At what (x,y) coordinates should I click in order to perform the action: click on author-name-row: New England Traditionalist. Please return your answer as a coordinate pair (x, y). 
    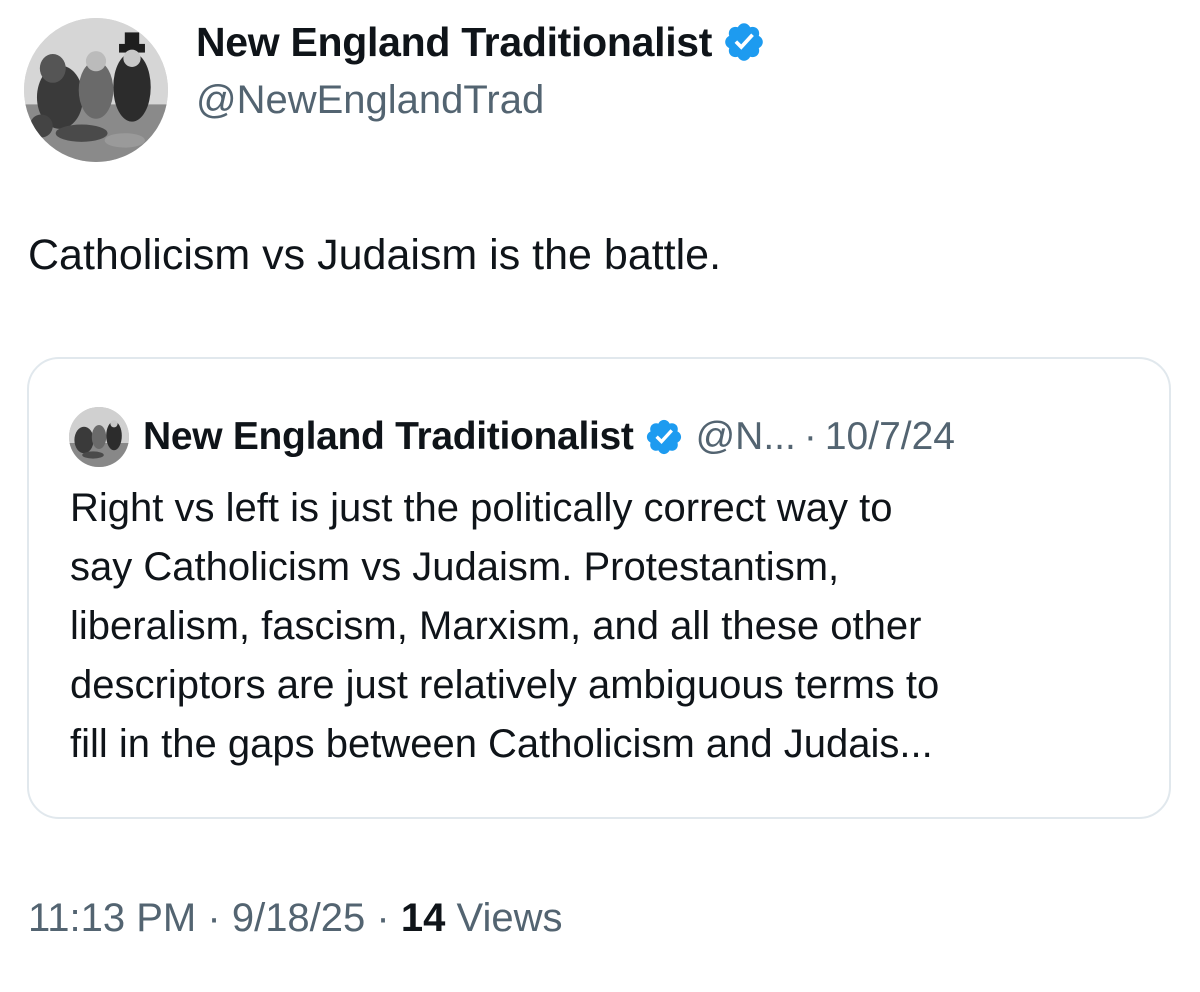
    Looking at the image, I should click on (481, 42).